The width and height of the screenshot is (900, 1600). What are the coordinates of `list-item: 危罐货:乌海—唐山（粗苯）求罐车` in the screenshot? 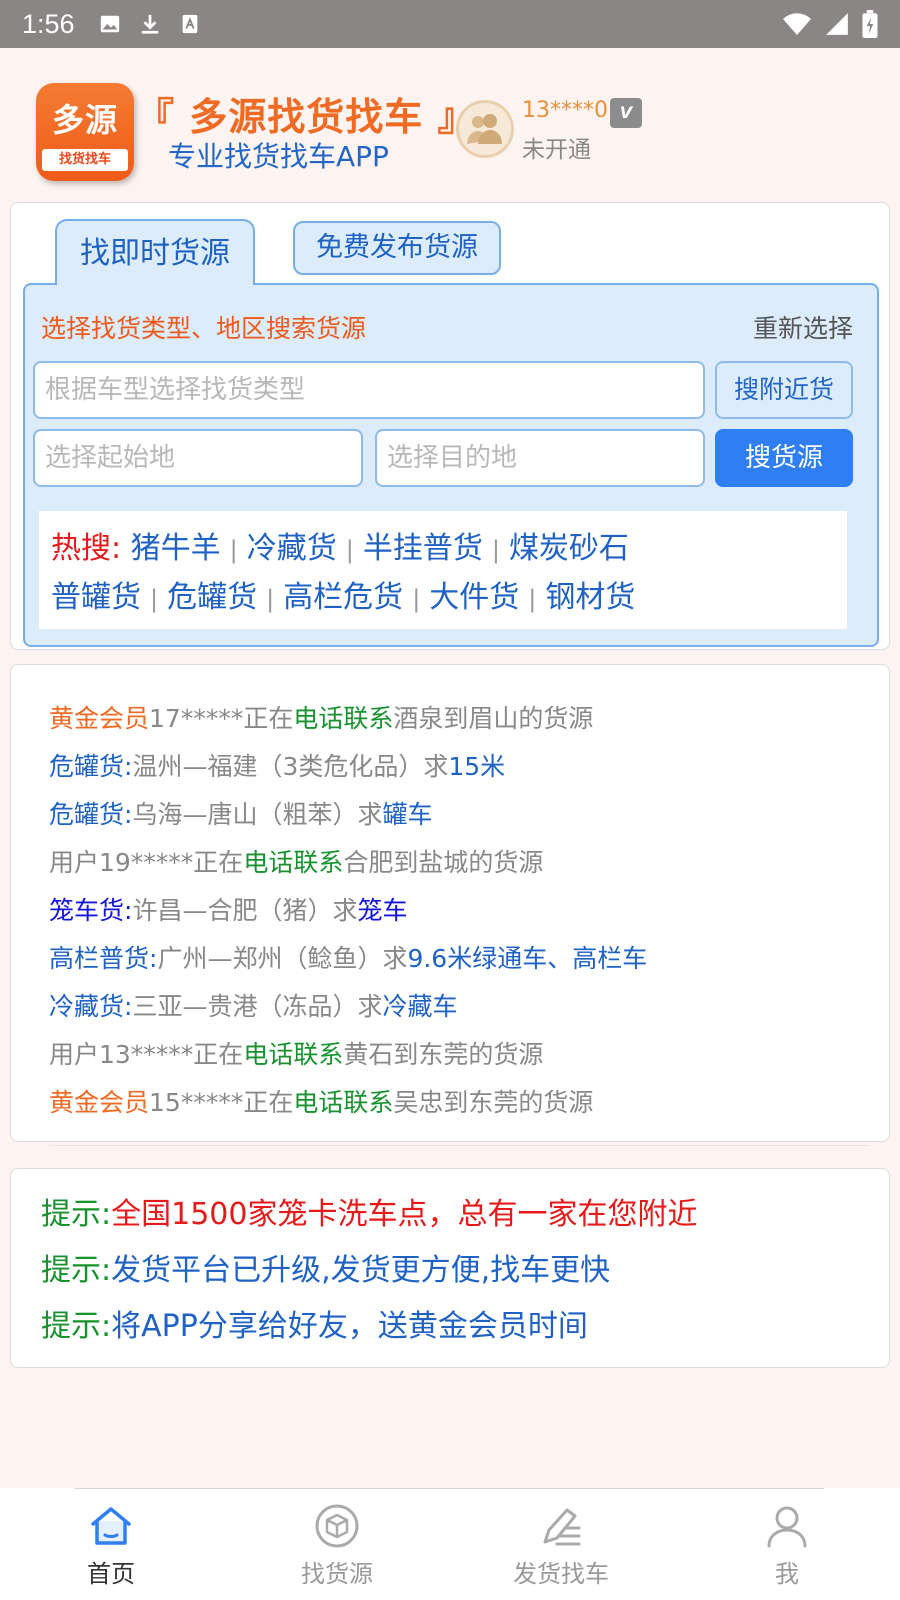 It's located at (348, 815).